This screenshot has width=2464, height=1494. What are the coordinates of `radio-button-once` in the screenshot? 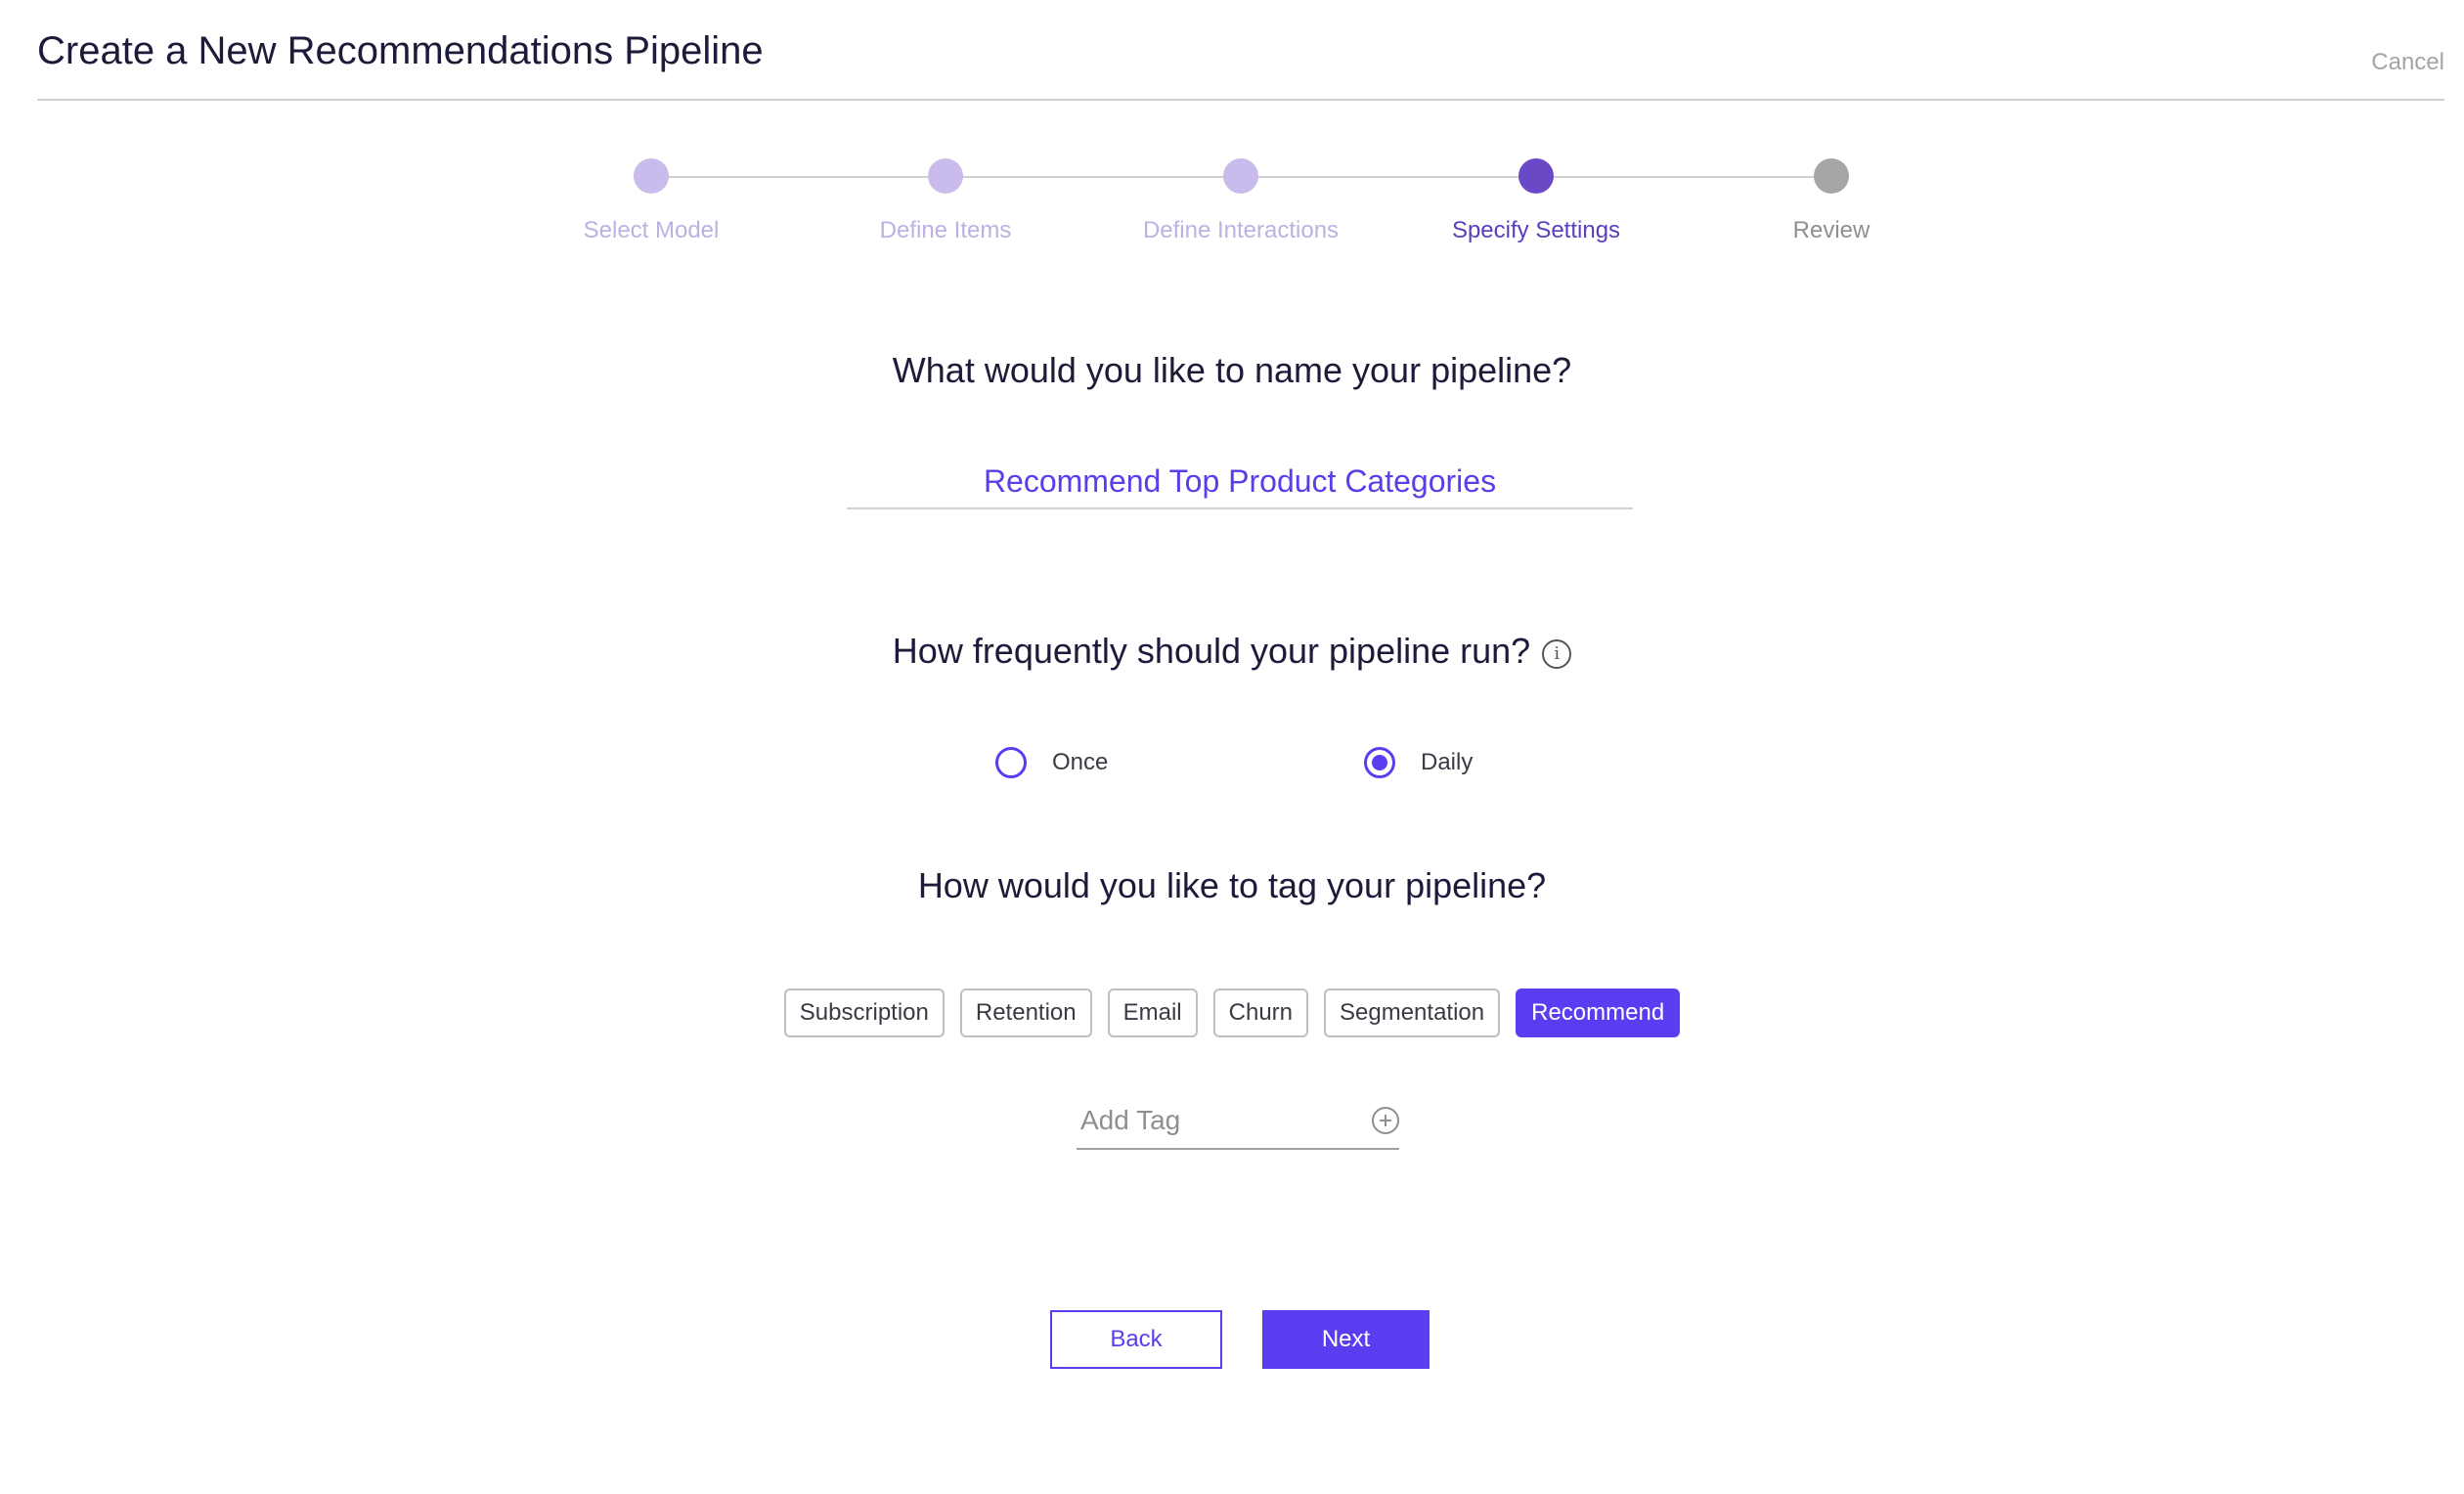 It's located at (1011, 762).